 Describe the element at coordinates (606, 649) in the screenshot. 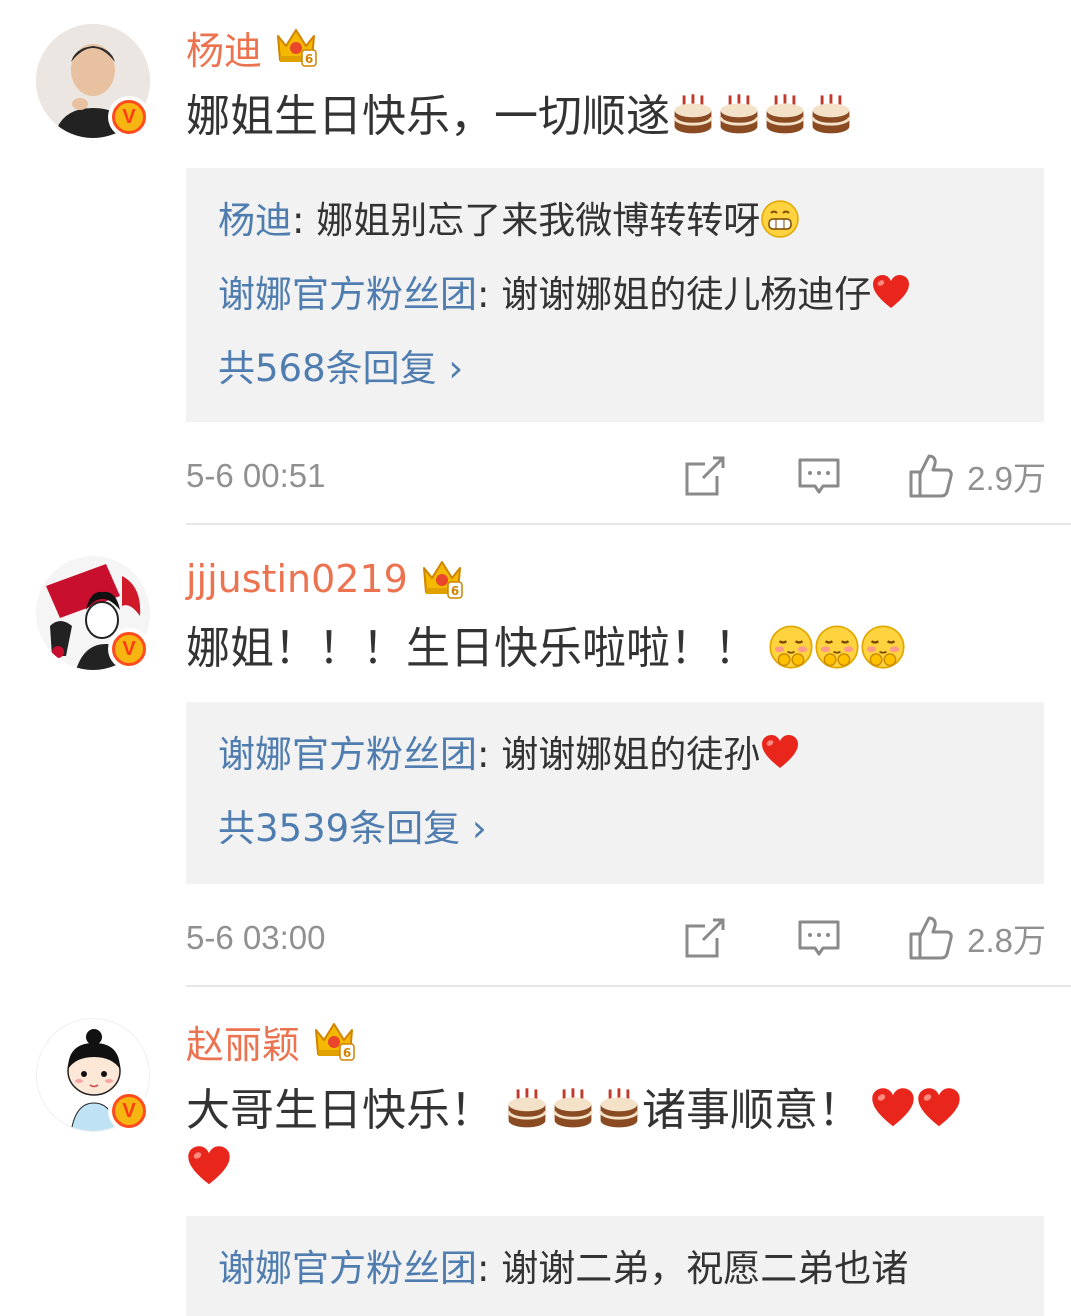

I see `comment-text: 娜姐！！！生日快乐啦啦！！` at that location.